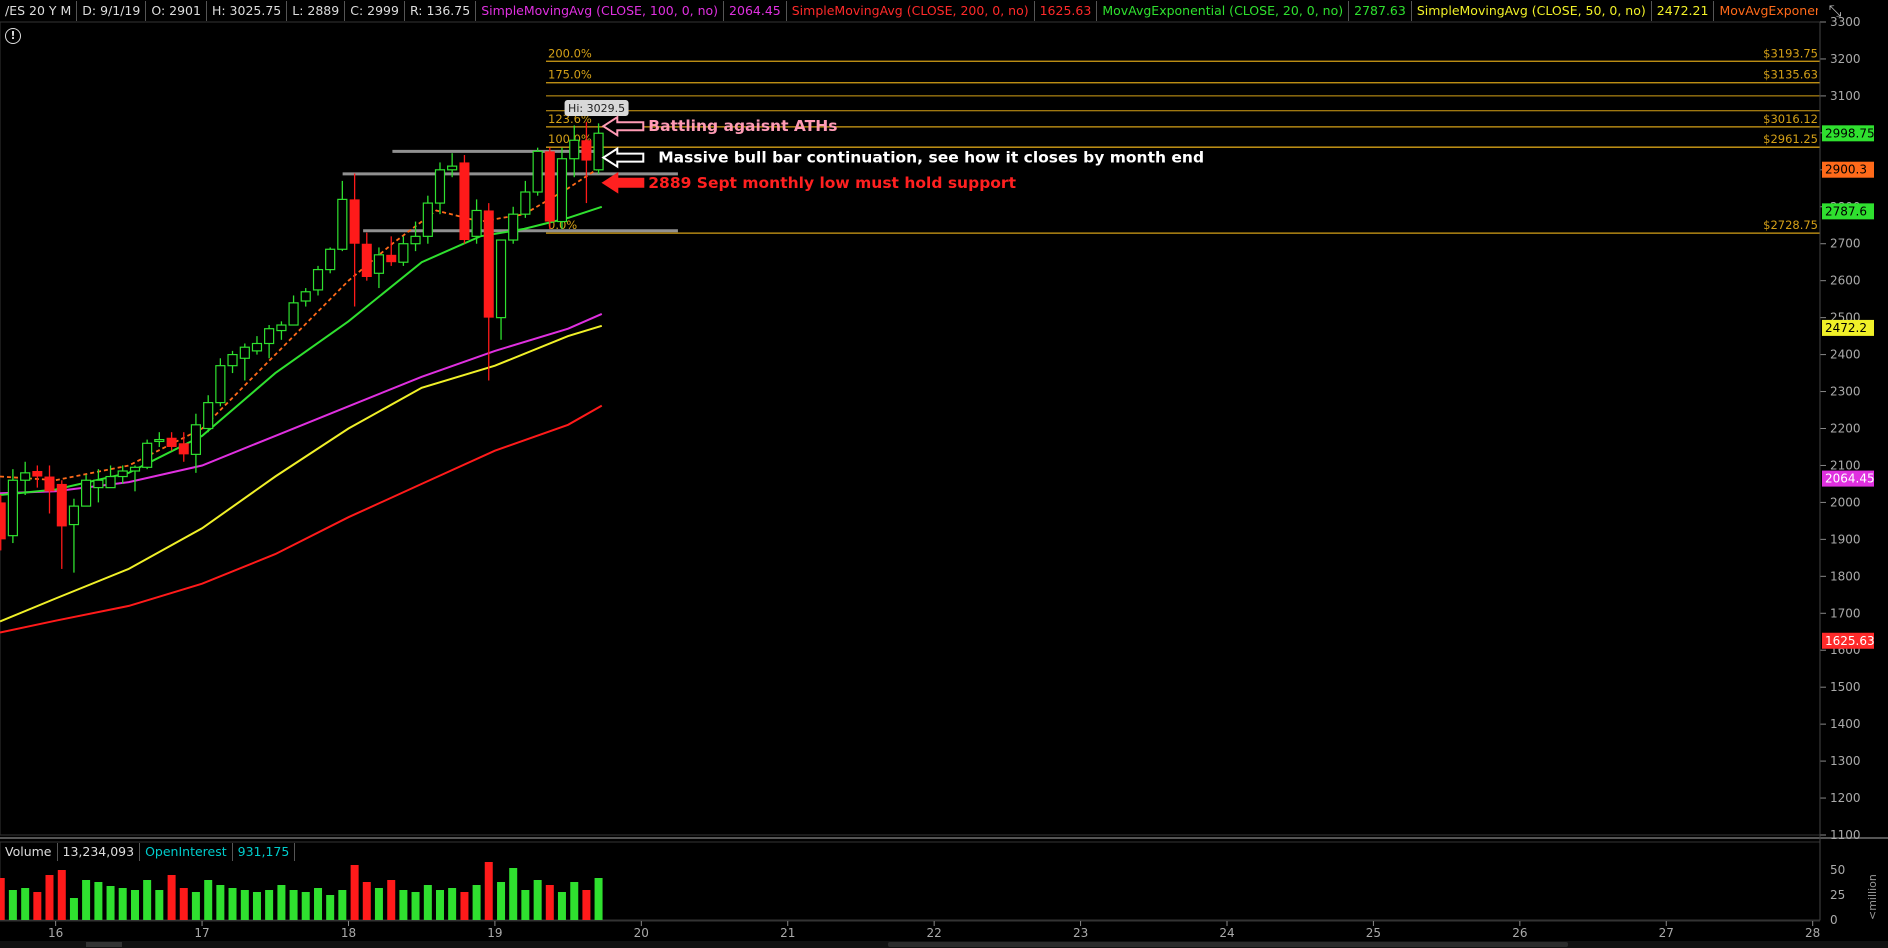 The image size is (1888, 948). I want to click on info-icon: !, so click(13, 36).